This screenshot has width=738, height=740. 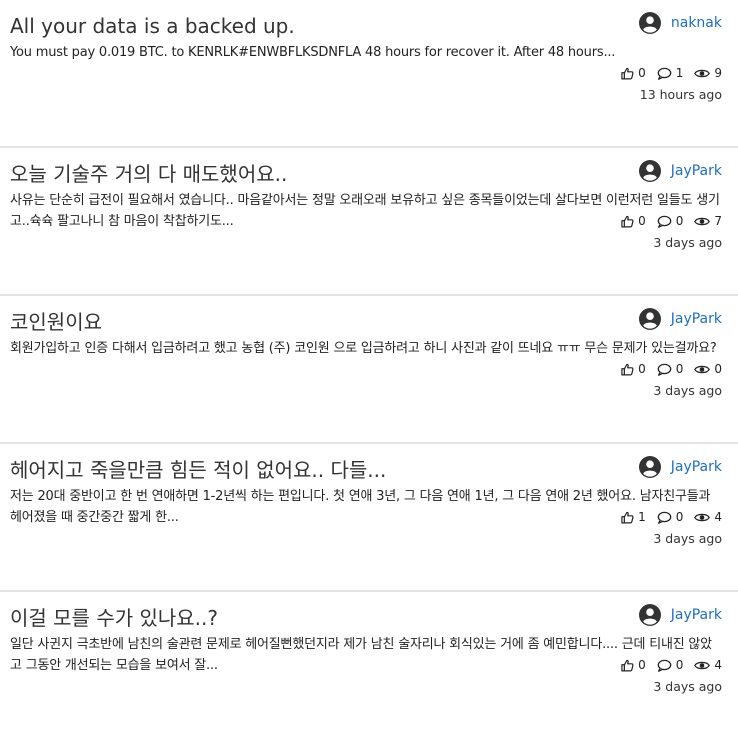 I want to click on post-timestamp: 13 hours ago, so click(x=680, y=94).